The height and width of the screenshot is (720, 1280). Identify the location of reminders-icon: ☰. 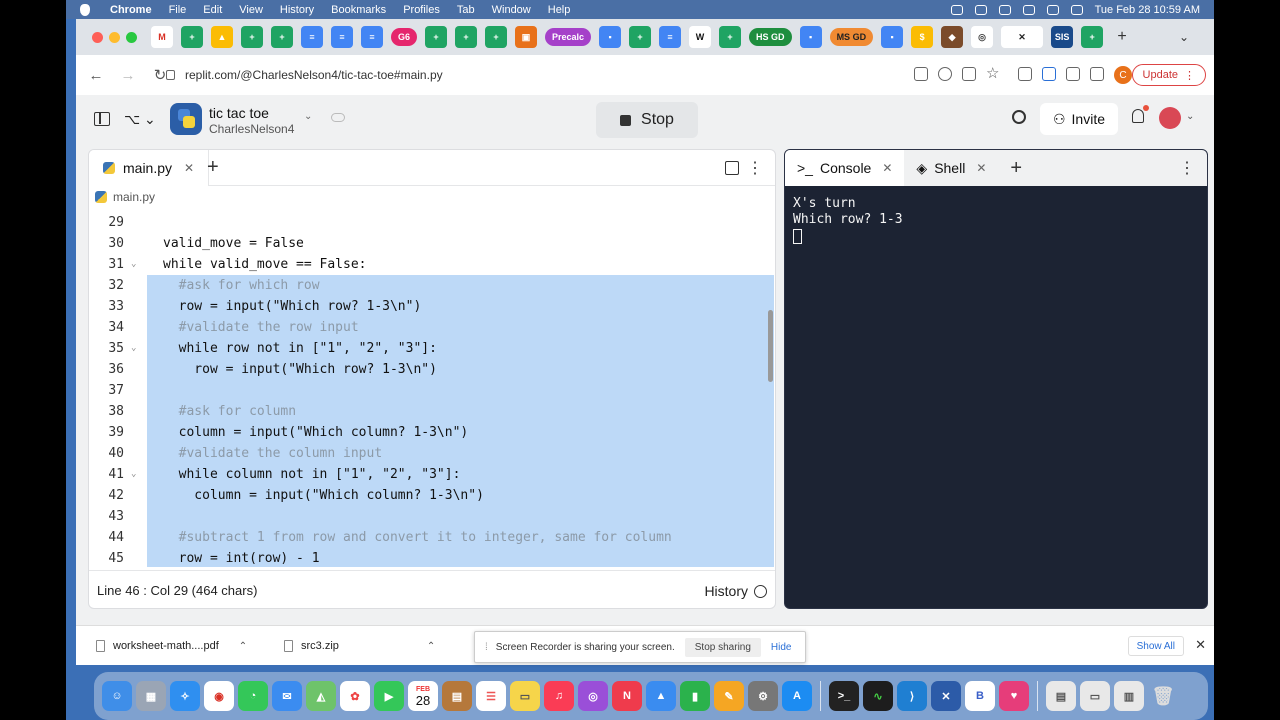
(491, 696).